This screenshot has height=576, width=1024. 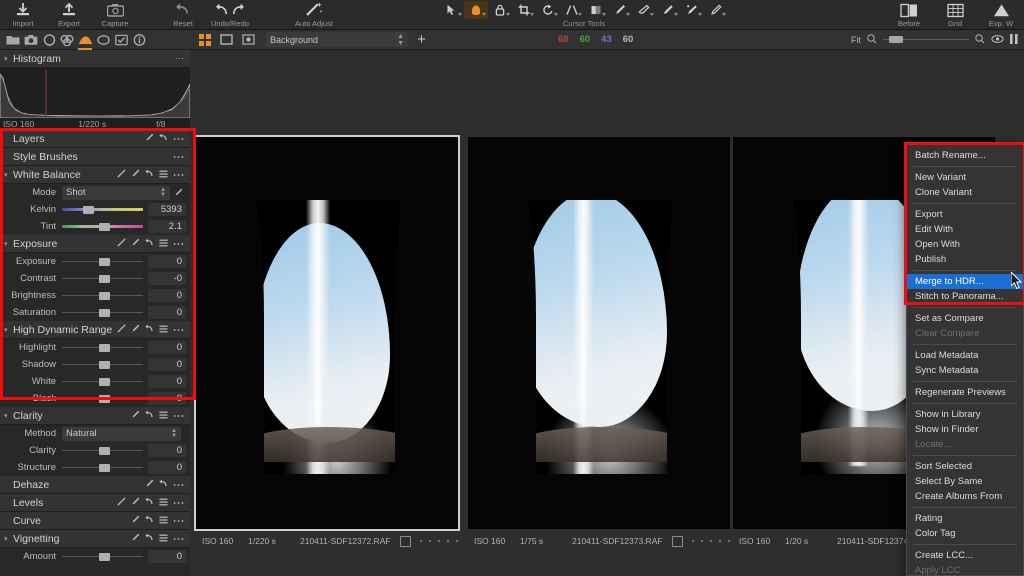 What do you see at coordinates (314, 14) in the screenshot?
I see `toolbar-auto-adjust-button: Auto Adjust` at bounding box center [314, 14].